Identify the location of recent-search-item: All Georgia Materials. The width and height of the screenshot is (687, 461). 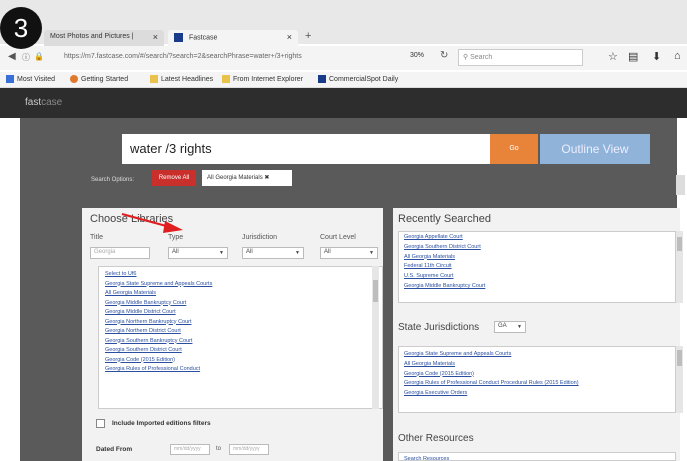
(537, 259).